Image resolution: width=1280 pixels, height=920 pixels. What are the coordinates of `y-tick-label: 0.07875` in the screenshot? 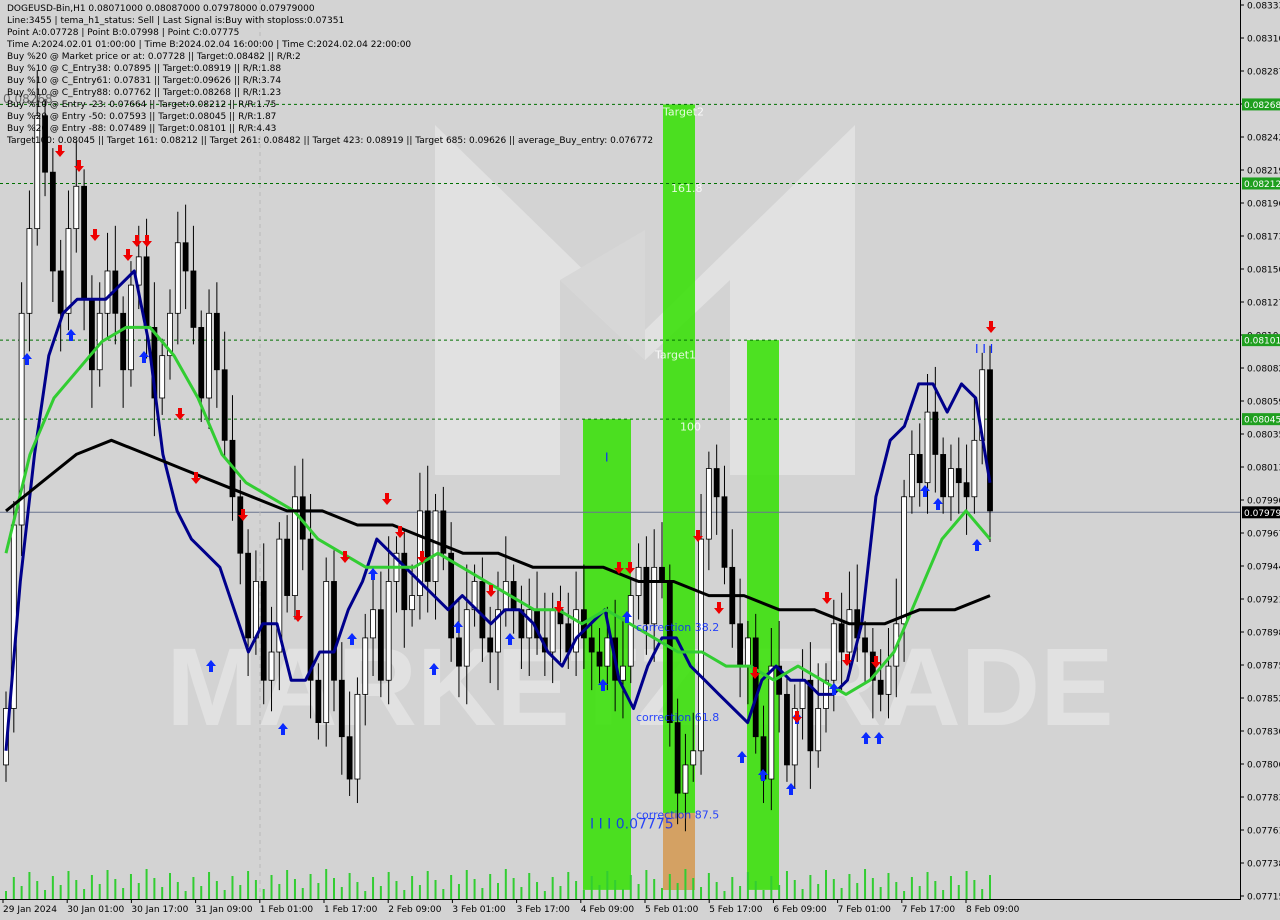 It's located at (1263, 667).